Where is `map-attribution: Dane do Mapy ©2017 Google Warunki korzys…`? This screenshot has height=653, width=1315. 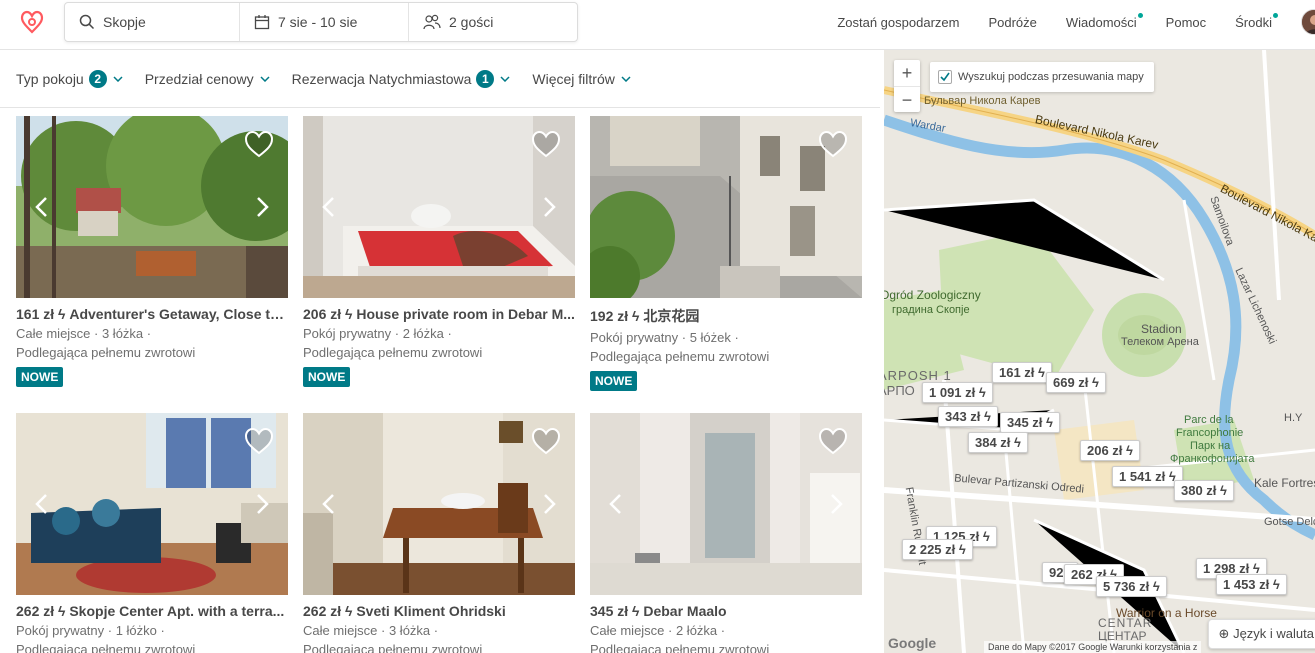 map-attribution: Dane do Mapy ©2017 Google Warunki korzys… is located at coordinates (1093, 647).